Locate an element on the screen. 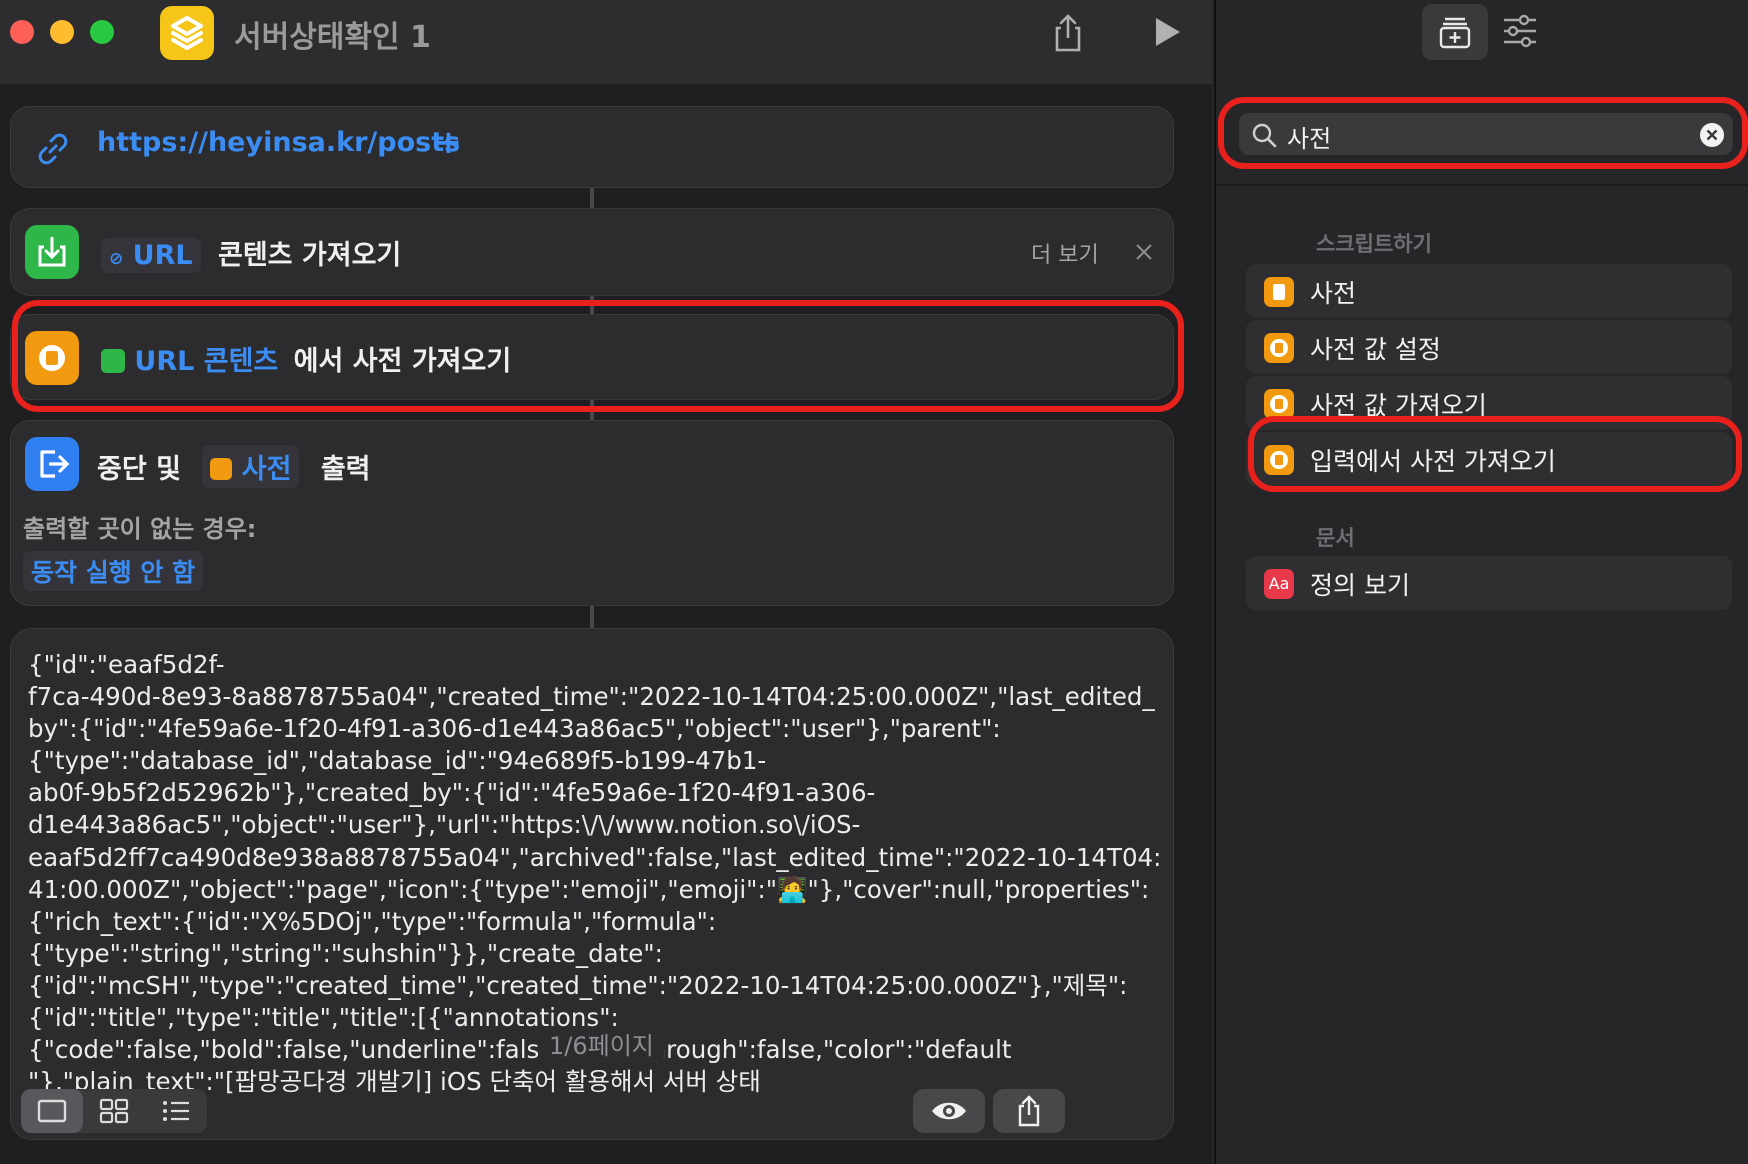 This screenshot has height=1164, width=1748. view-mode-control is located at coordinates (114, 1111).